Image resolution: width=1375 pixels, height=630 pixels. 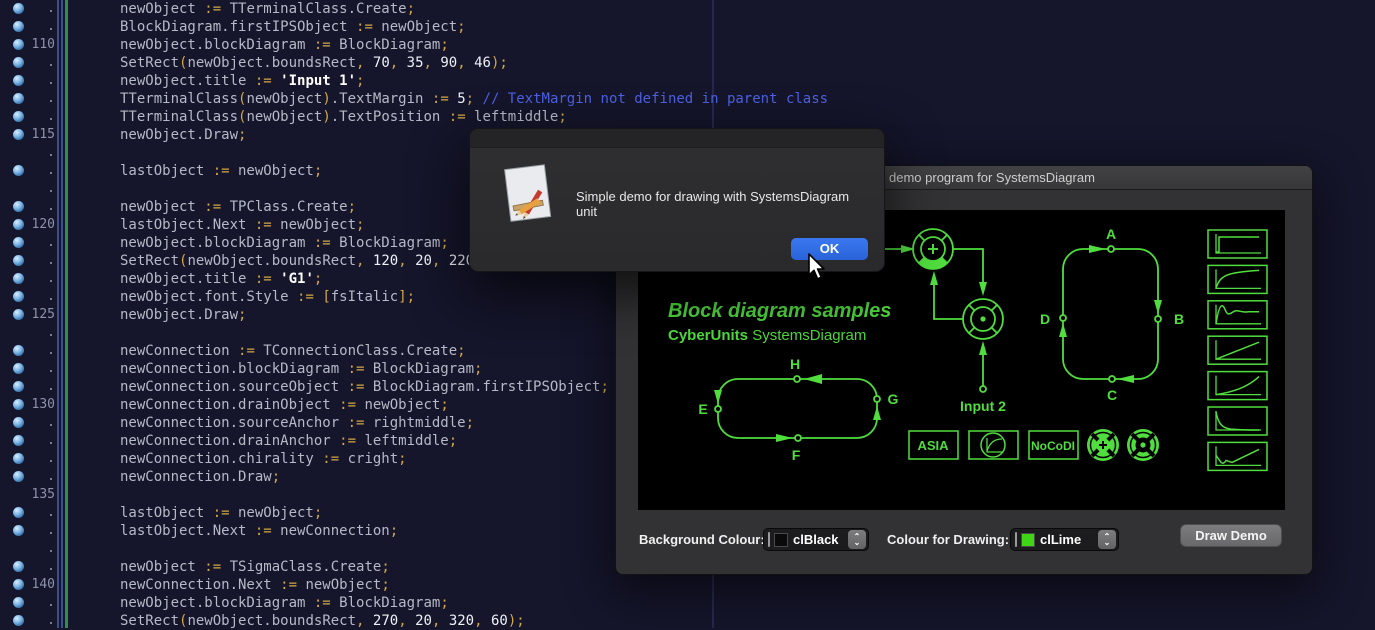 I want to click on line-number: 120, so click(x=43, y=224).